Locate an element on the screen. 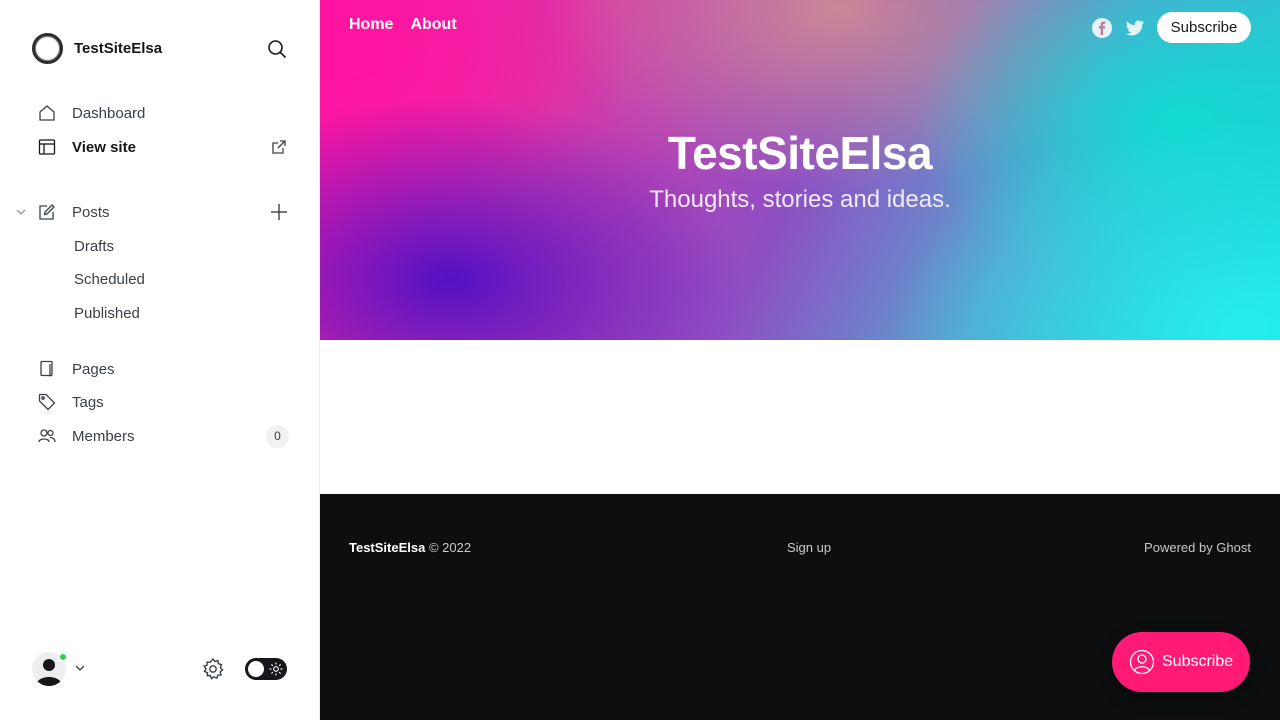 The width and height of the screenshot is (1280, 720). site-nav-home: Home is located at coordinates (371, 25).